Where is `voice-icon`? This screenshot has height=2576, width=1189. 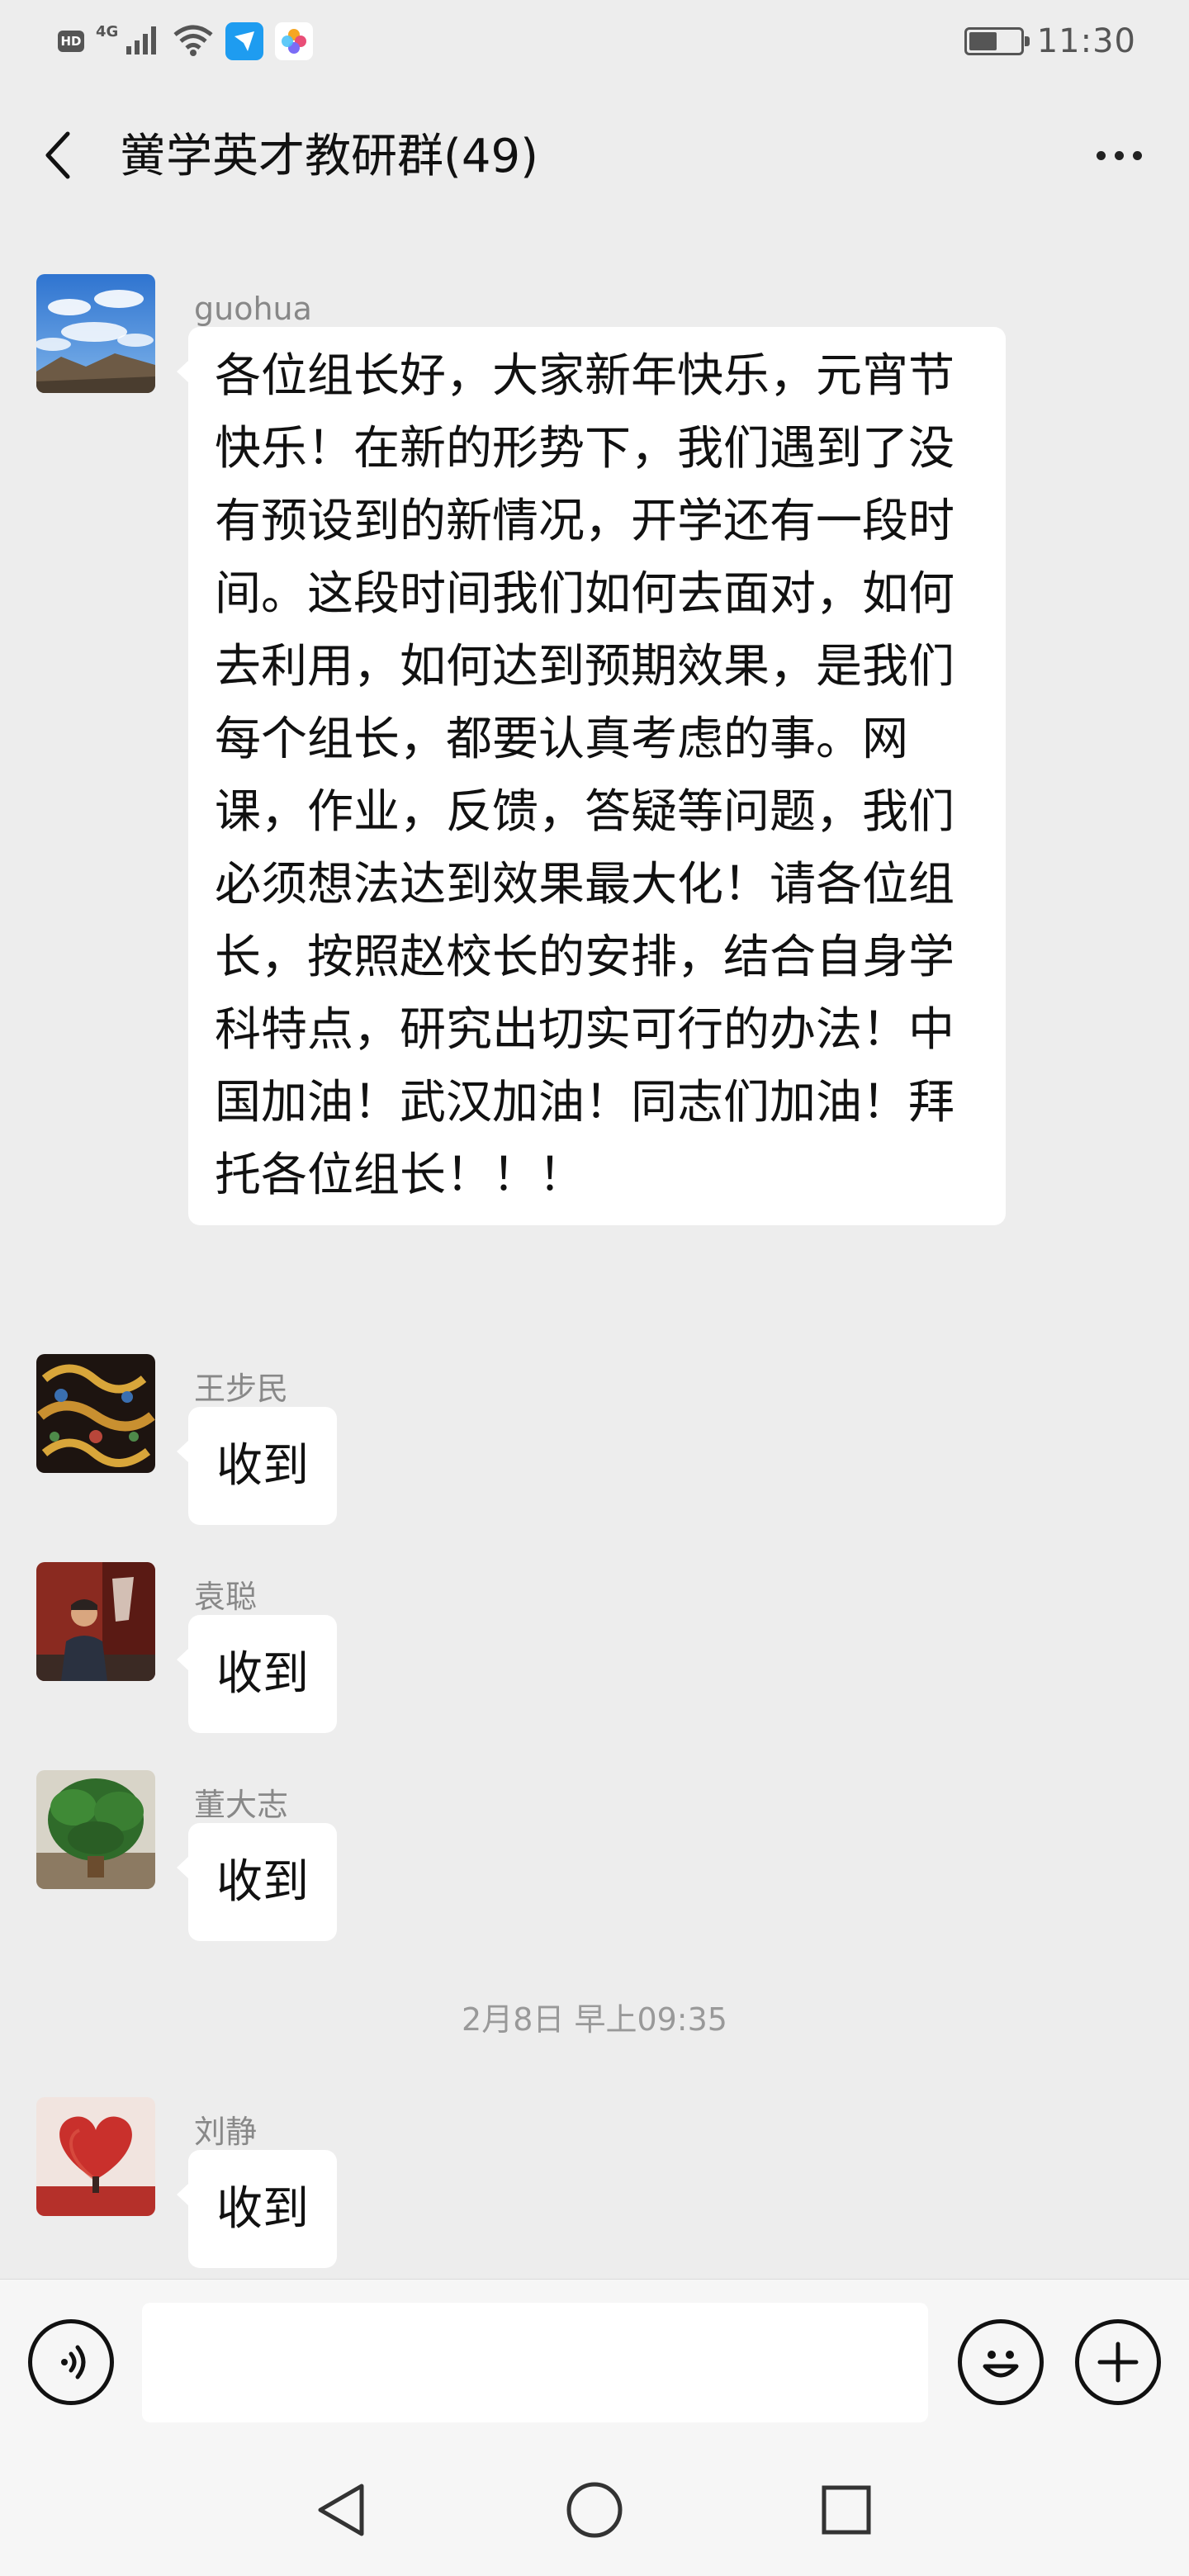 voice-icon is located at coordinates (73, 2362).